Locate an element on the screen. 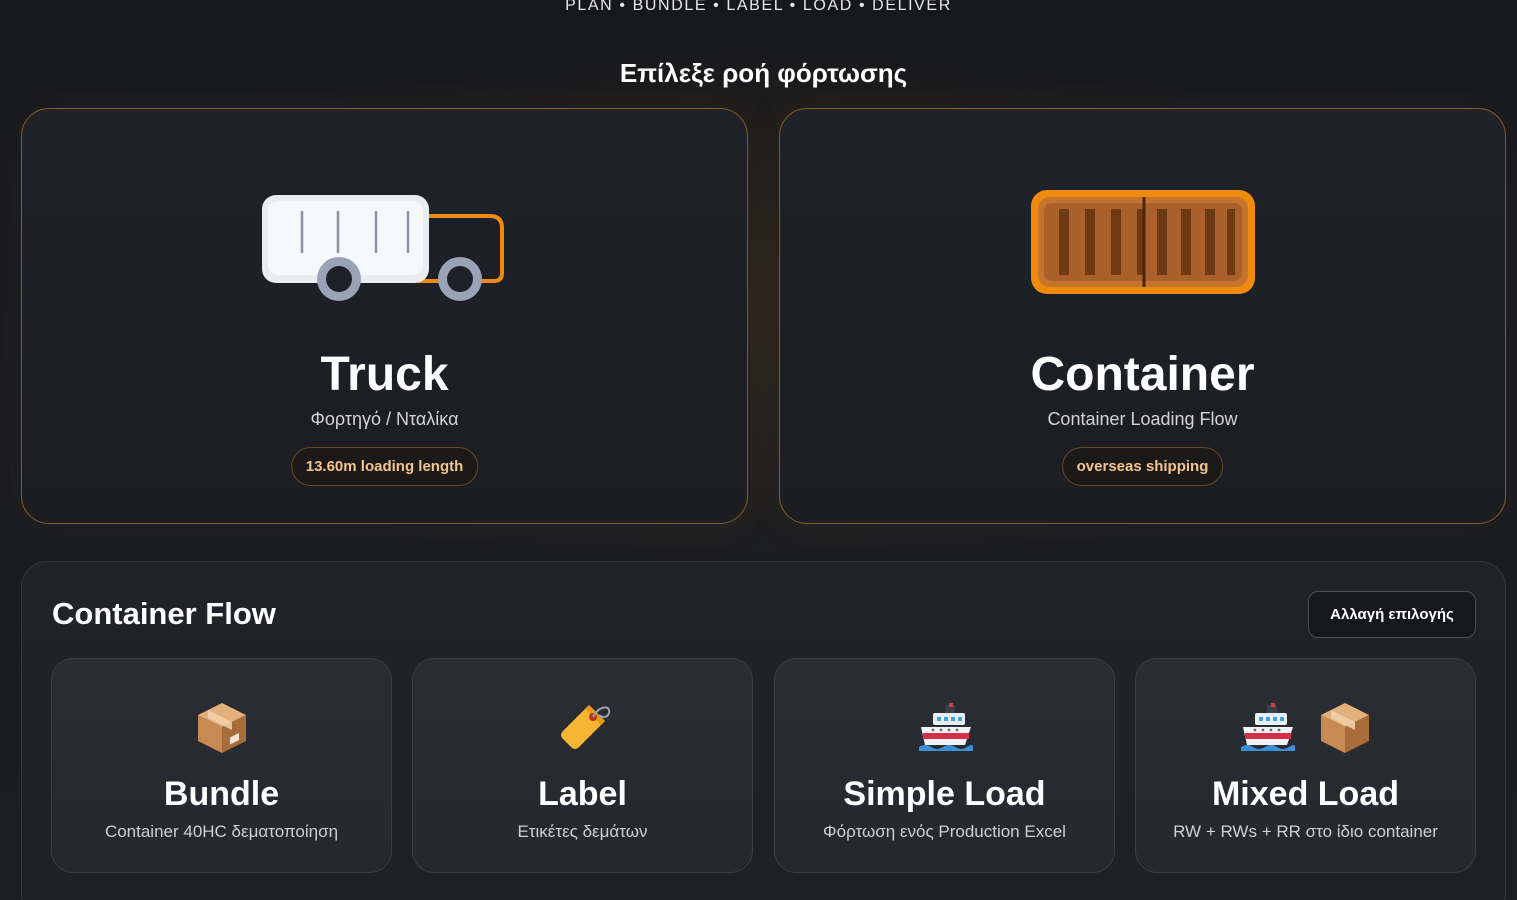 The image size is (1517, 900). simple-load-title: Simple Load is located at coordinates (944, 794).